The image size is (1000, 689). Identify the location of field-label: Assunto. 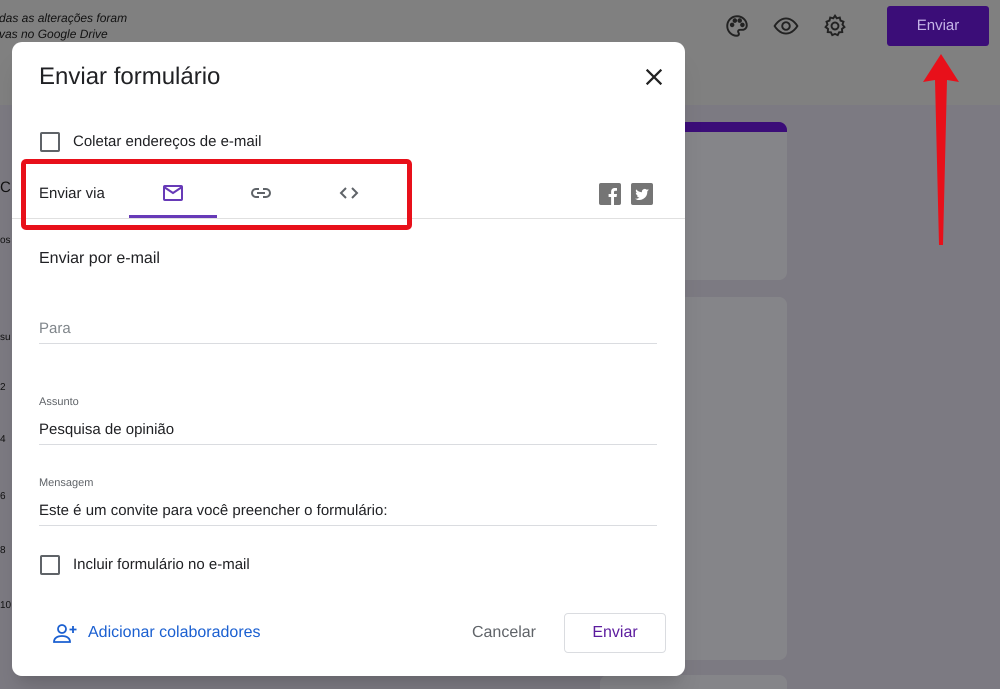
(59, 402).